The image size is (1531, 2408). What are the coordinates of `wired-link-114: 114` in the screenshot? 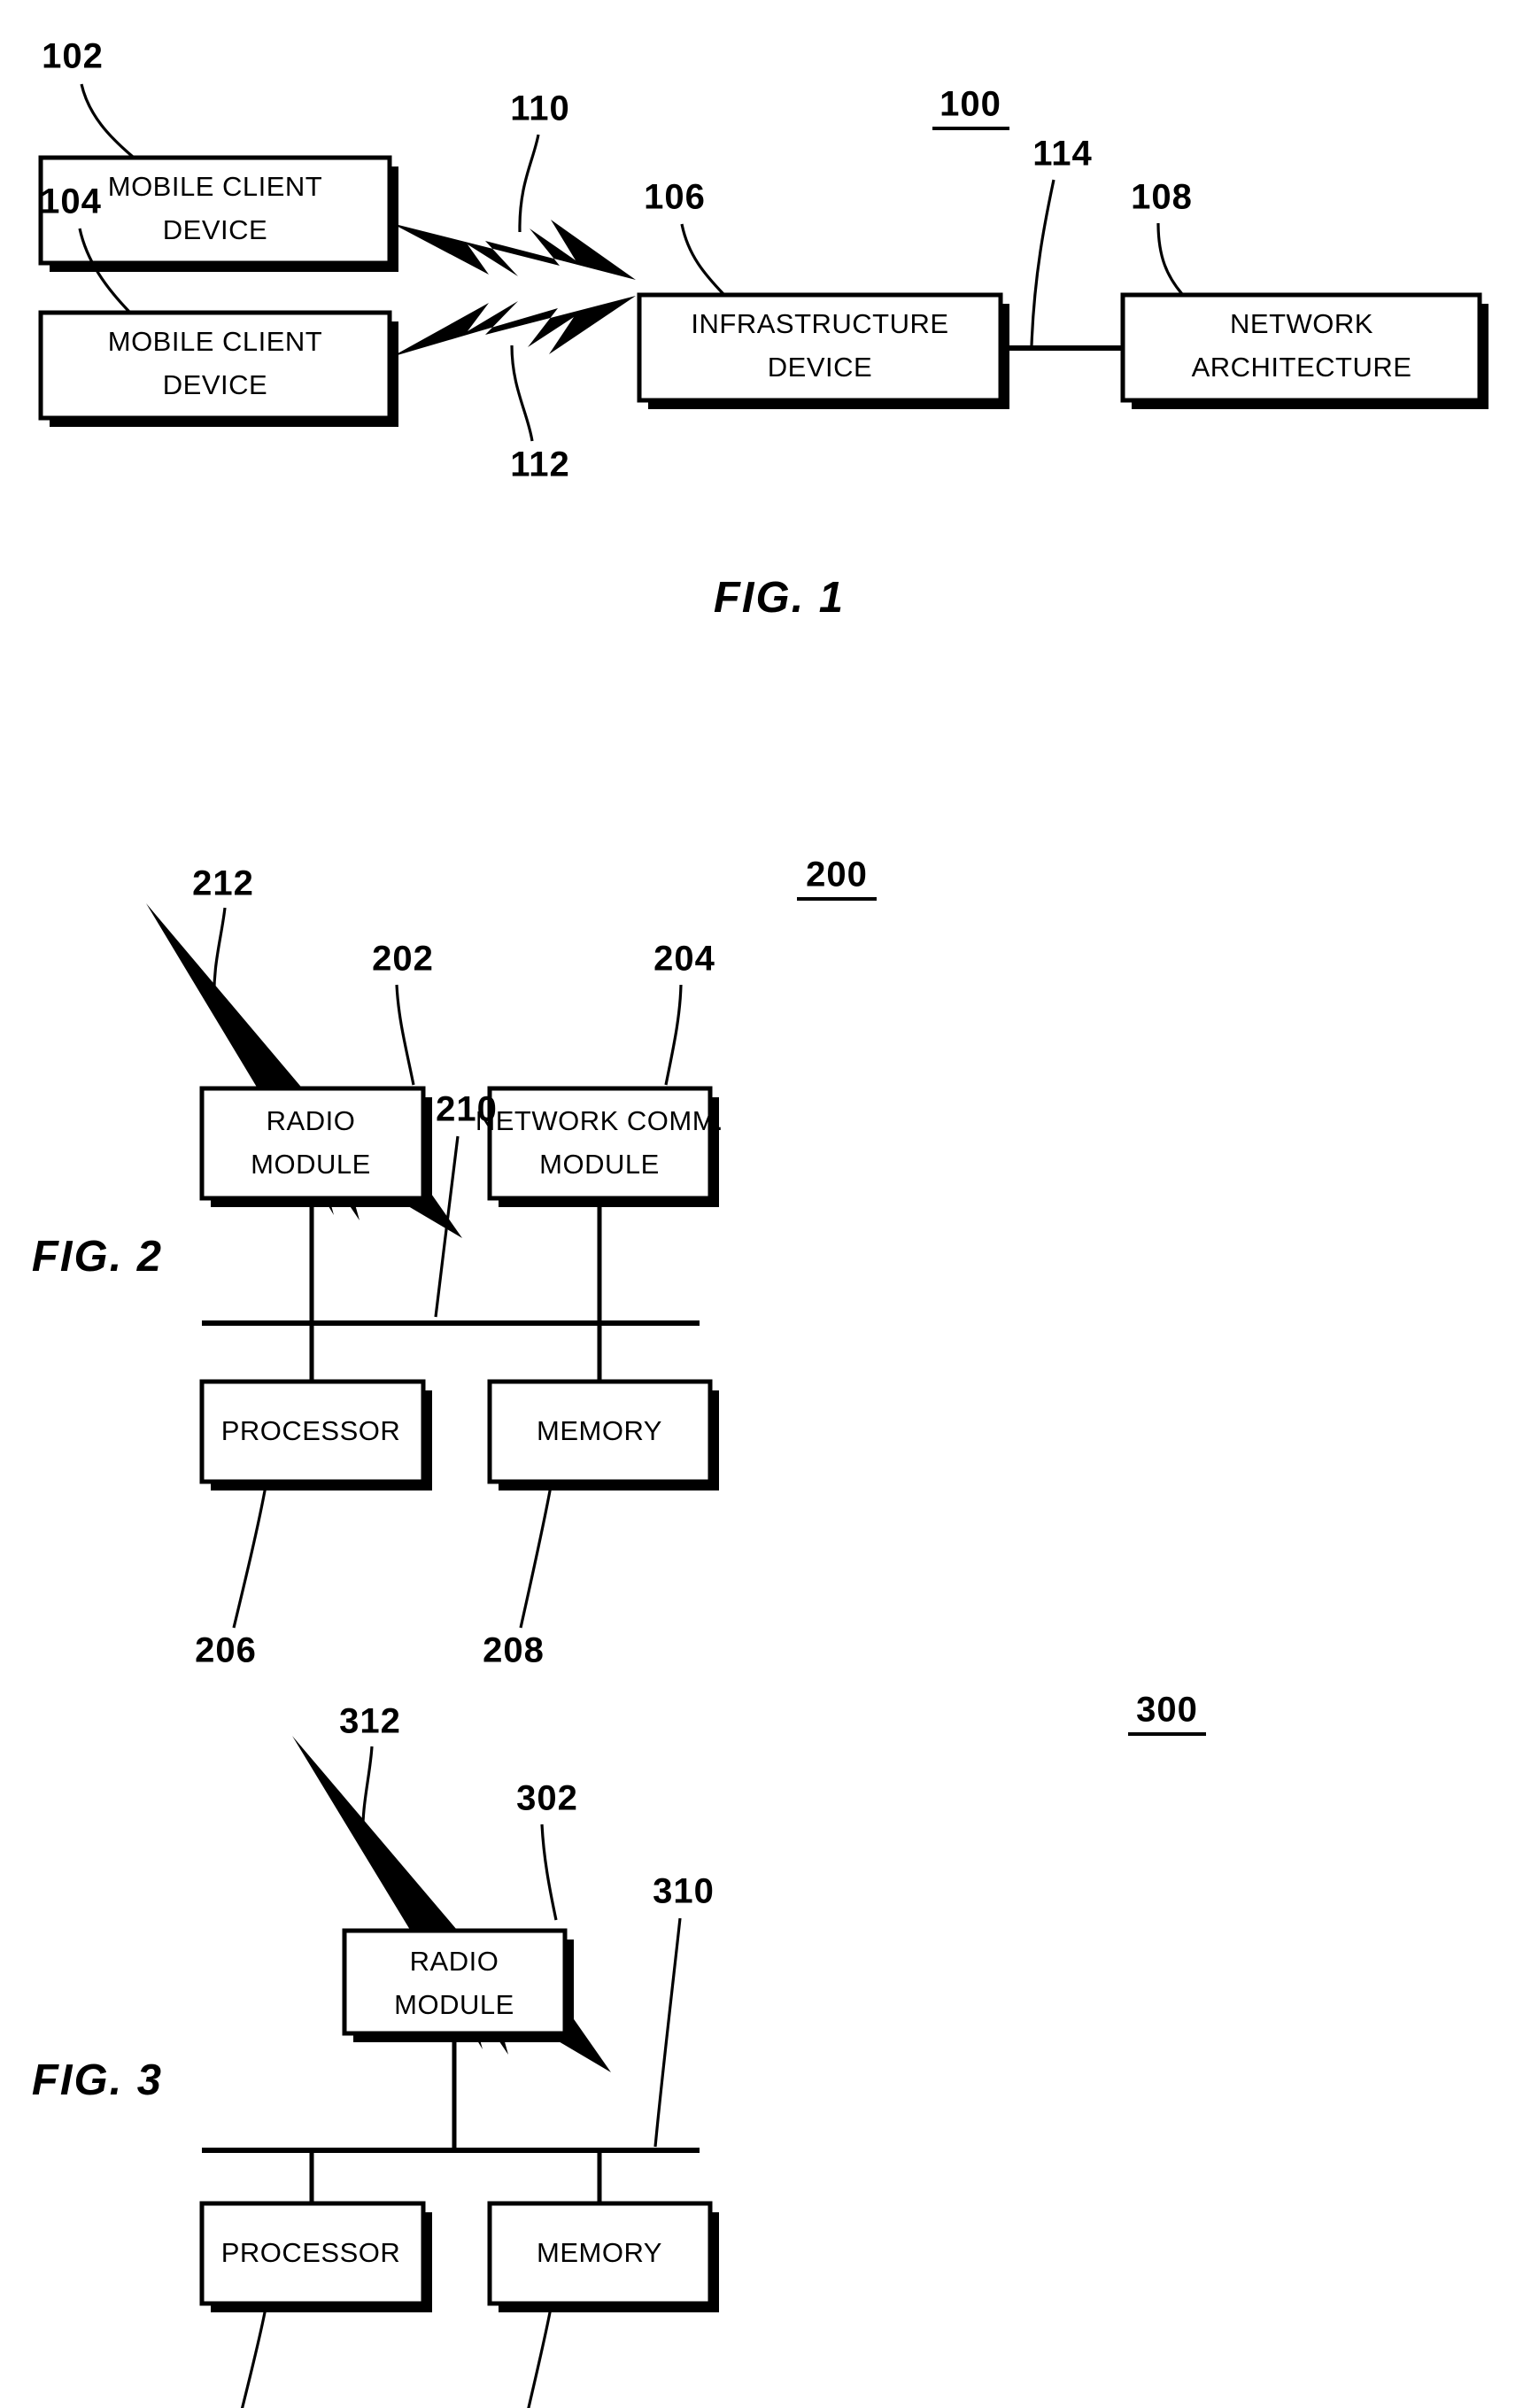 It's located at (1062, 243).